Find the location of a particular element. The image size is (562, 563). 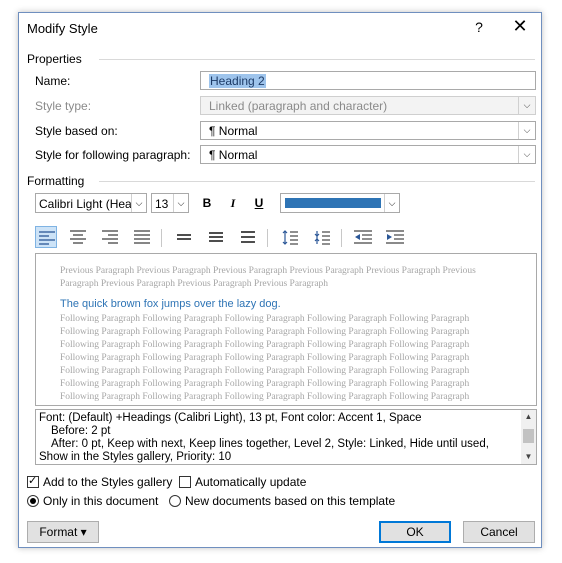

justify-icon is located at coordinates (142, 237).